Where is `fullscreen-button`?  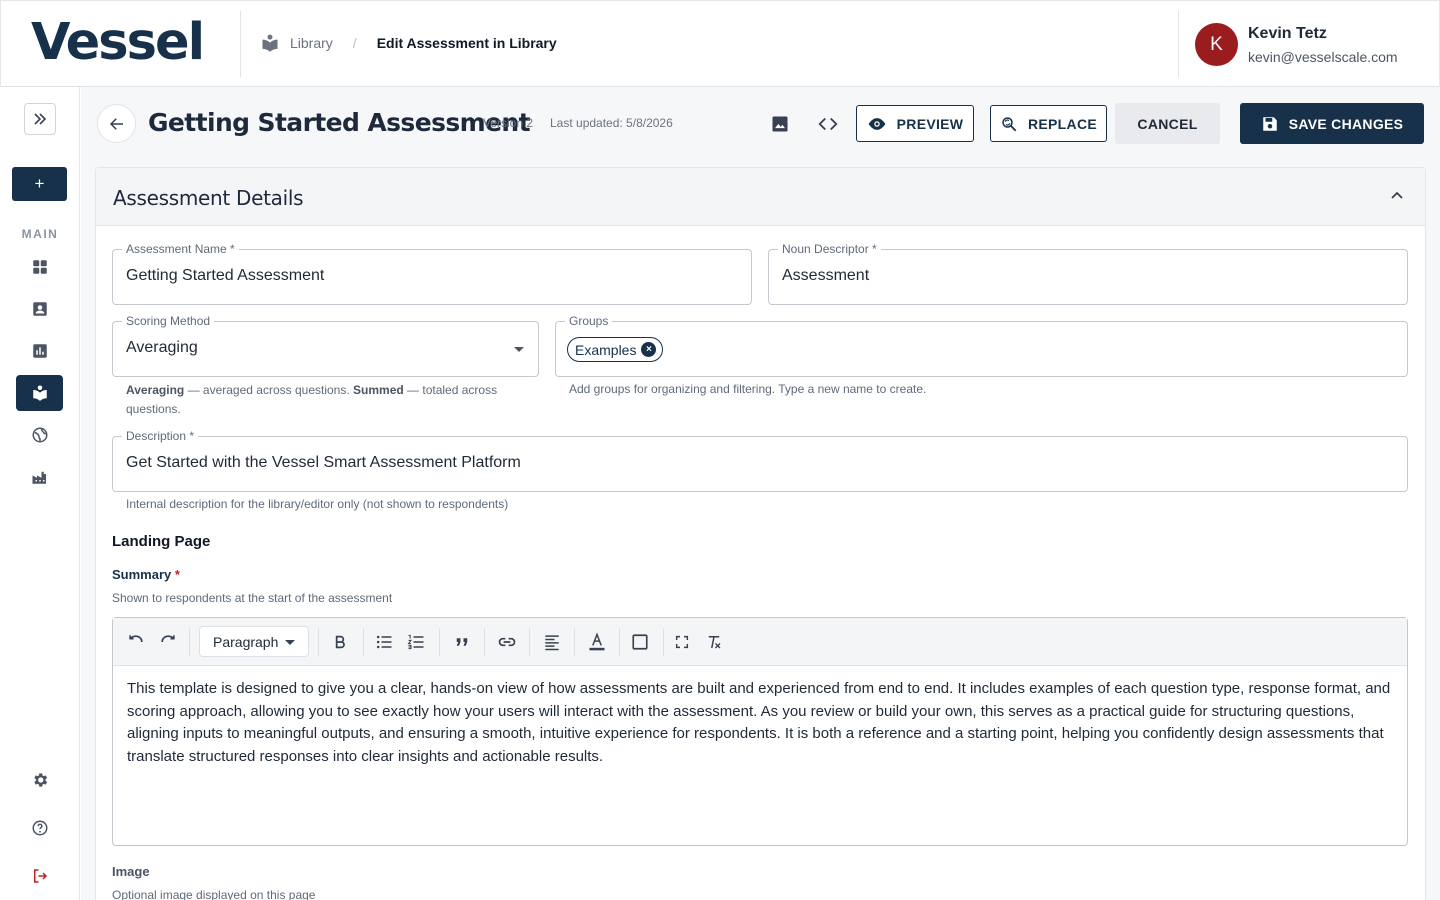 fullscreen-button is located at coordinates (682, 642).